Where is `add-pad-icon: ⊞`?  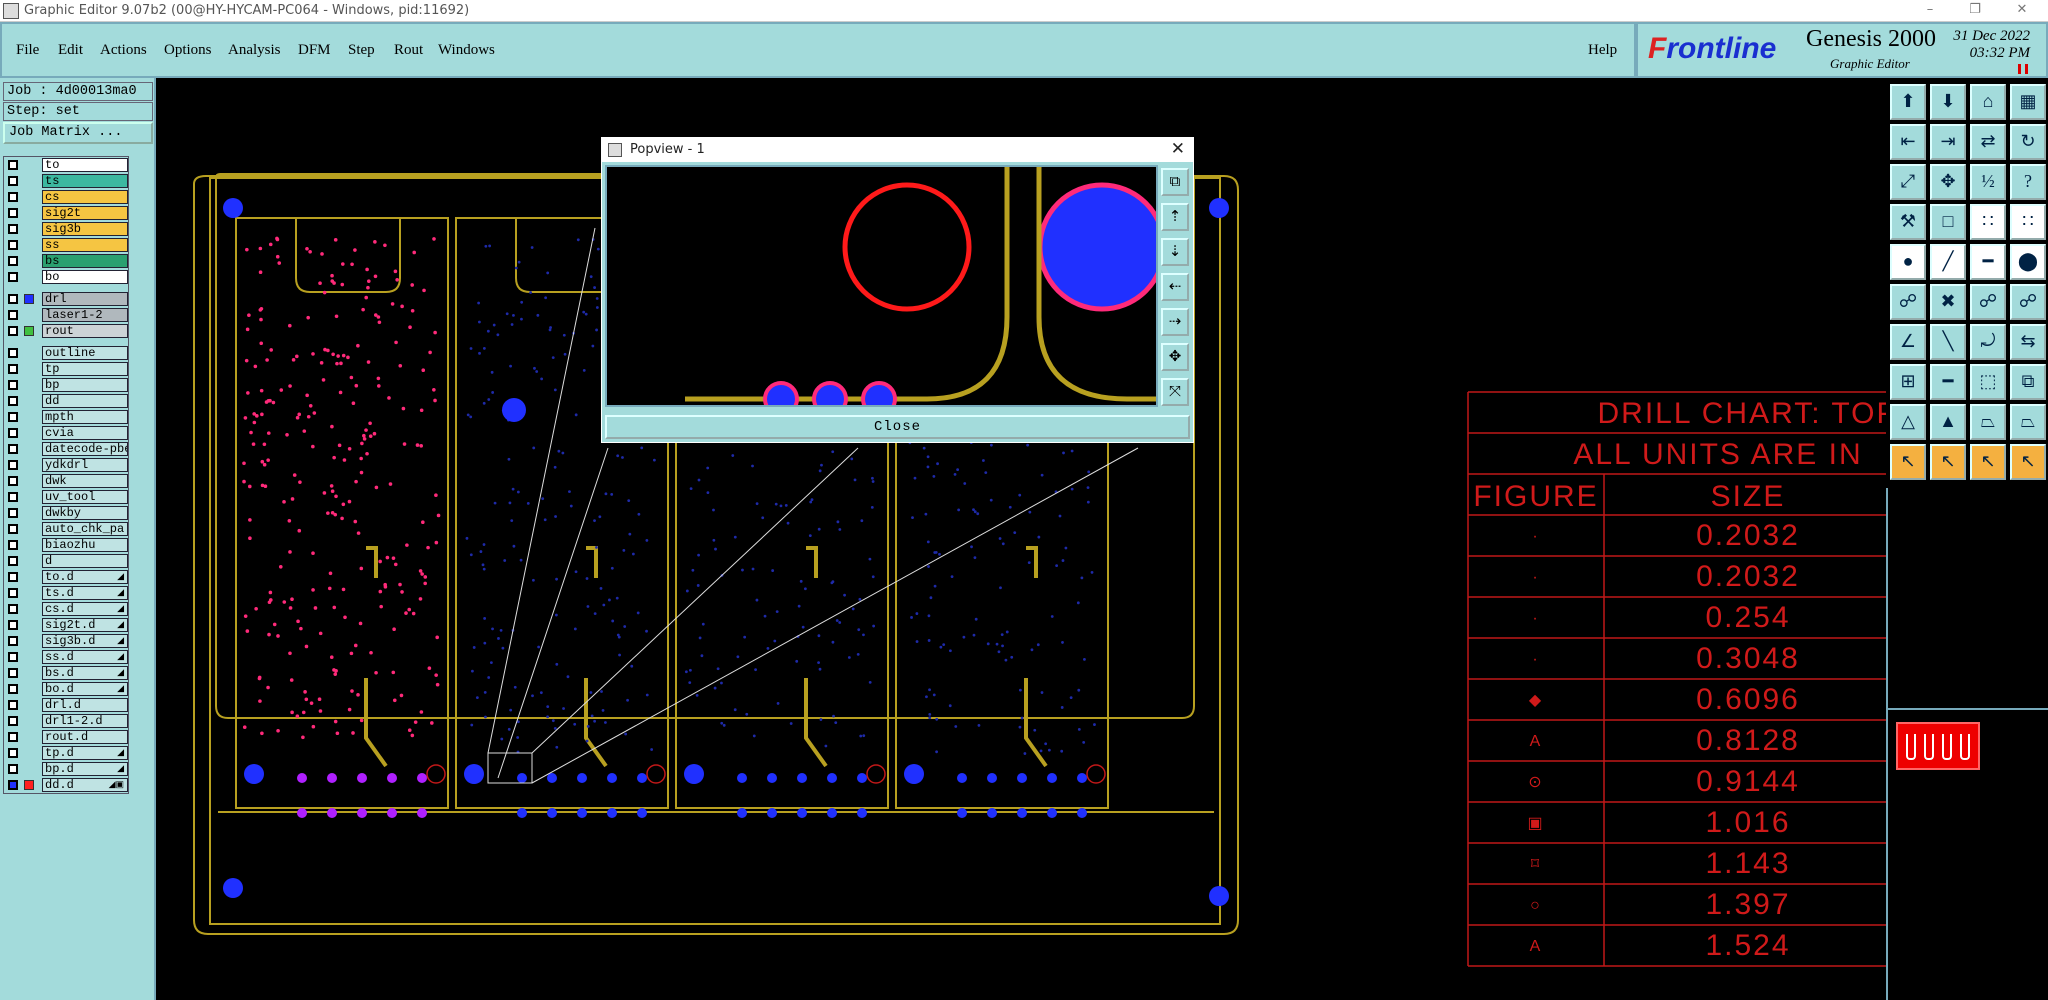 add-pad-icon: ⊞ is located at coordinates (1908, 382).